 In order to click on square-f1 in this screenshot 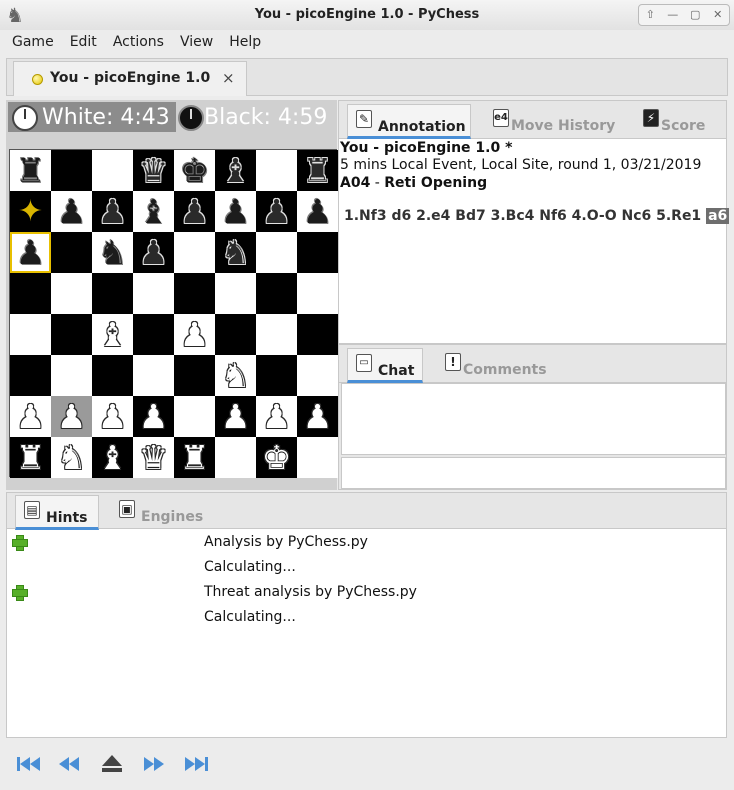, I will do `click(235, 457)`.